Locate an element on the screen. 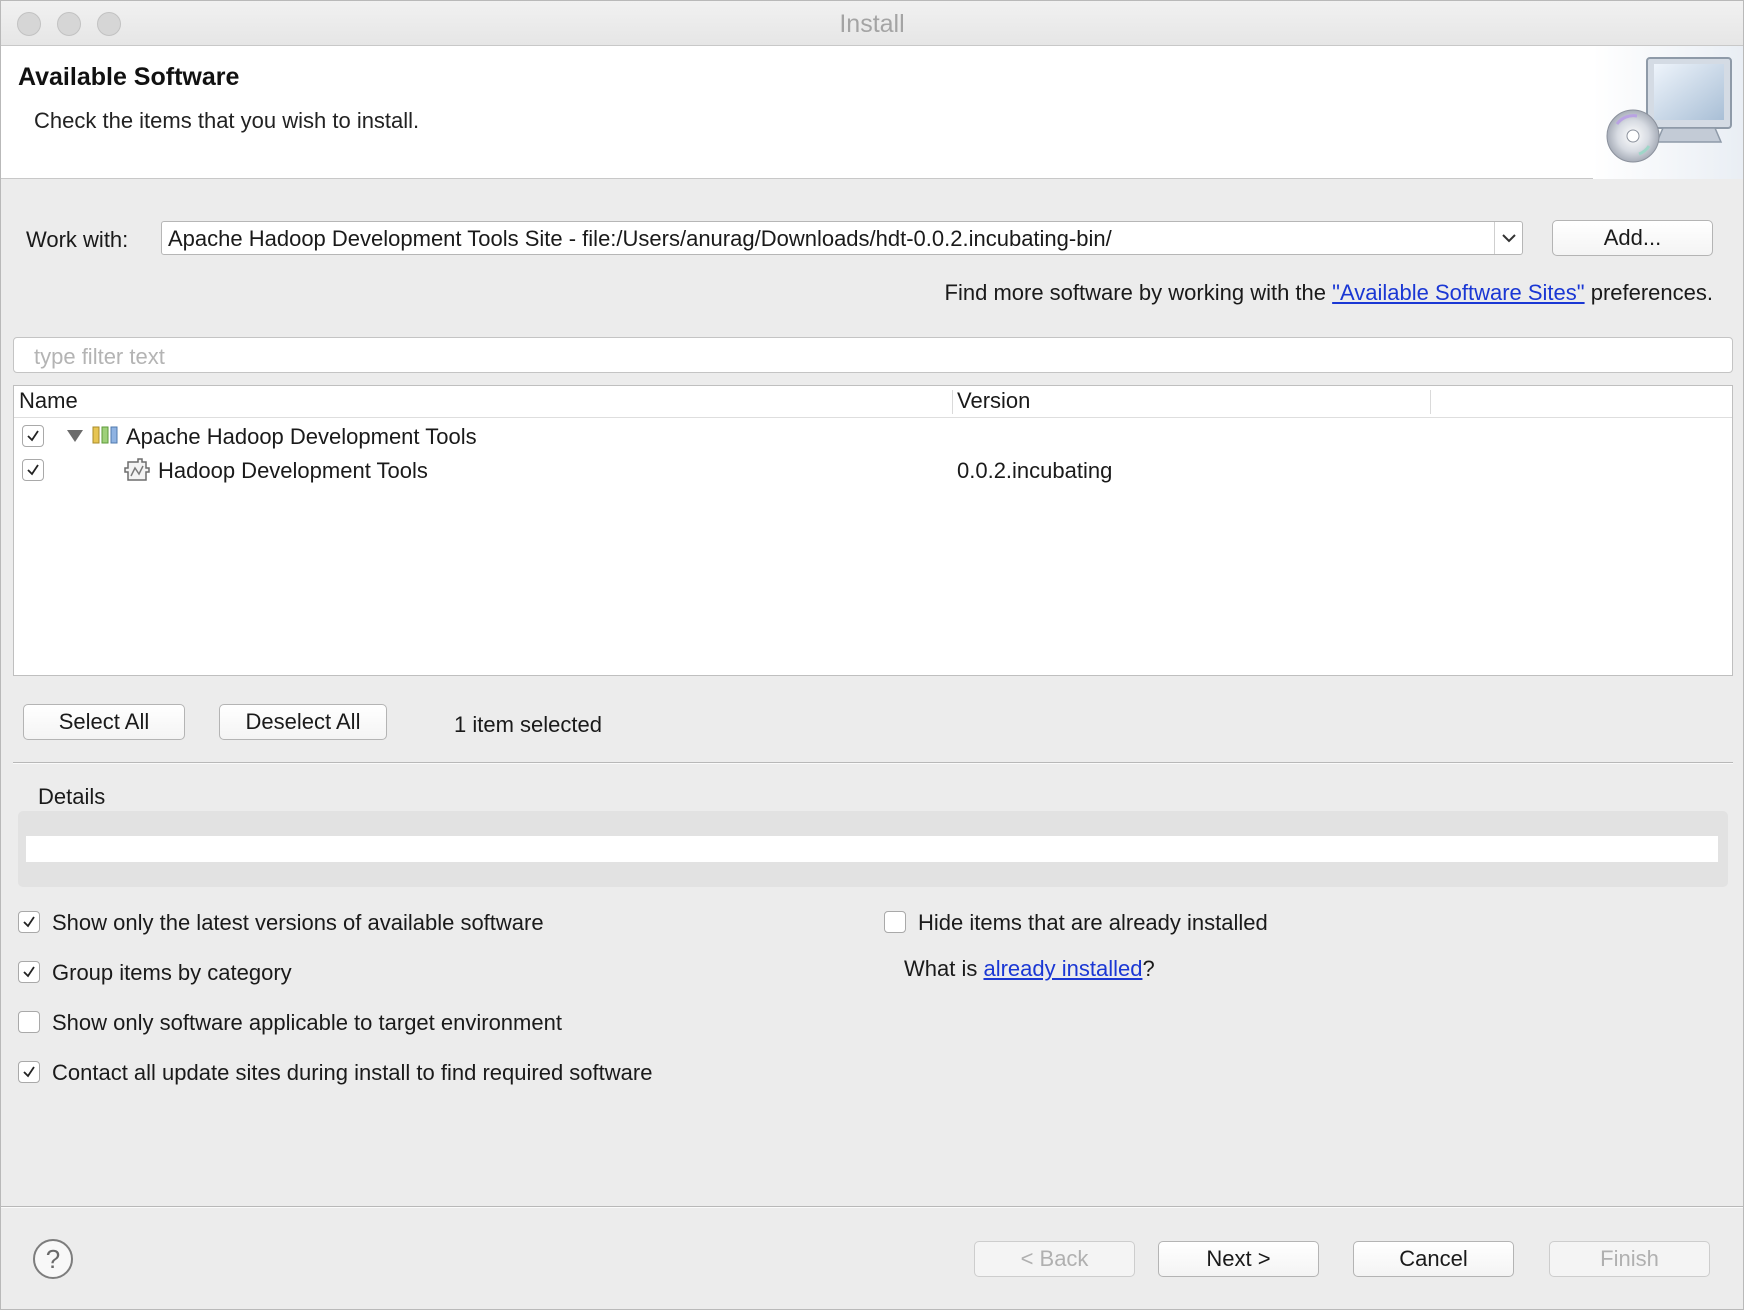 Image resolution: width=1744 pixels, height=1310 pixels. table-row: Apache Hadoop Development Tools is located at coordinates (873, 436).